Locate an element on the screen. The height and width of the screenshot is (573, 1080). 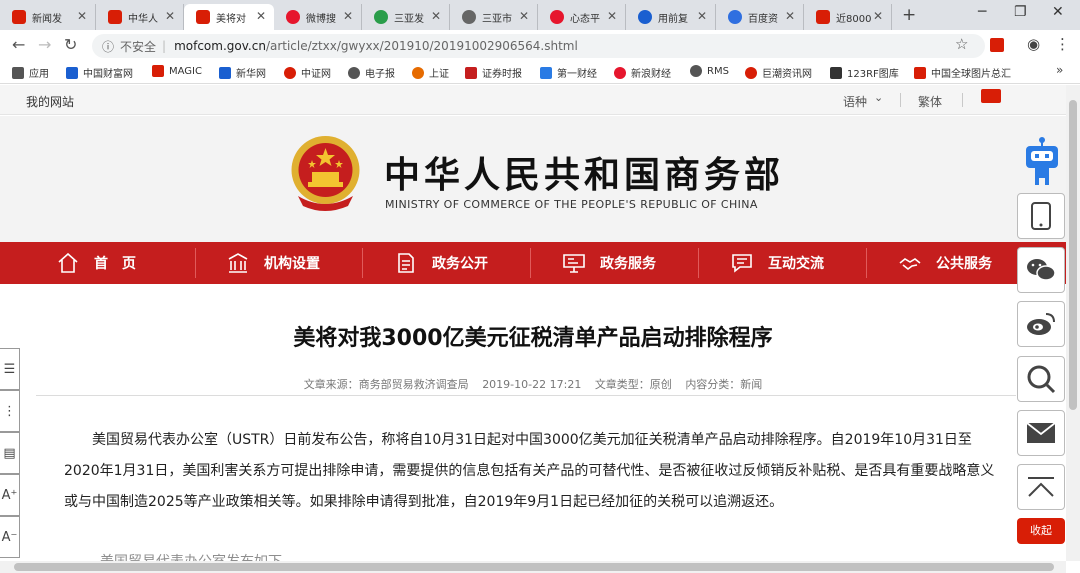
bookmark-item: 巨潮资讯网 is located at coordinates (778, 72).